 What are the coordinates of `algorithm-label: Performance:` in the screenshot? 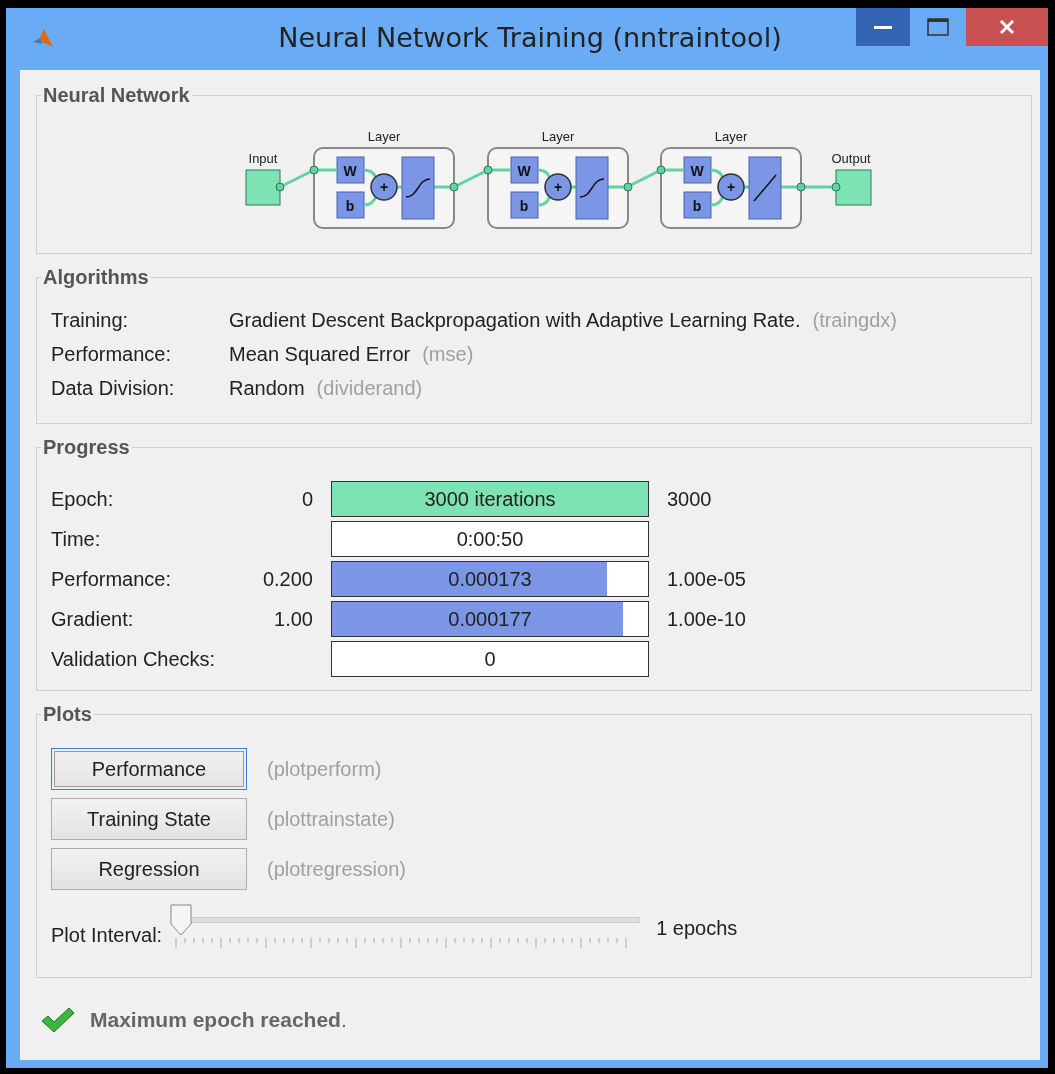 It's located at (112, 354).